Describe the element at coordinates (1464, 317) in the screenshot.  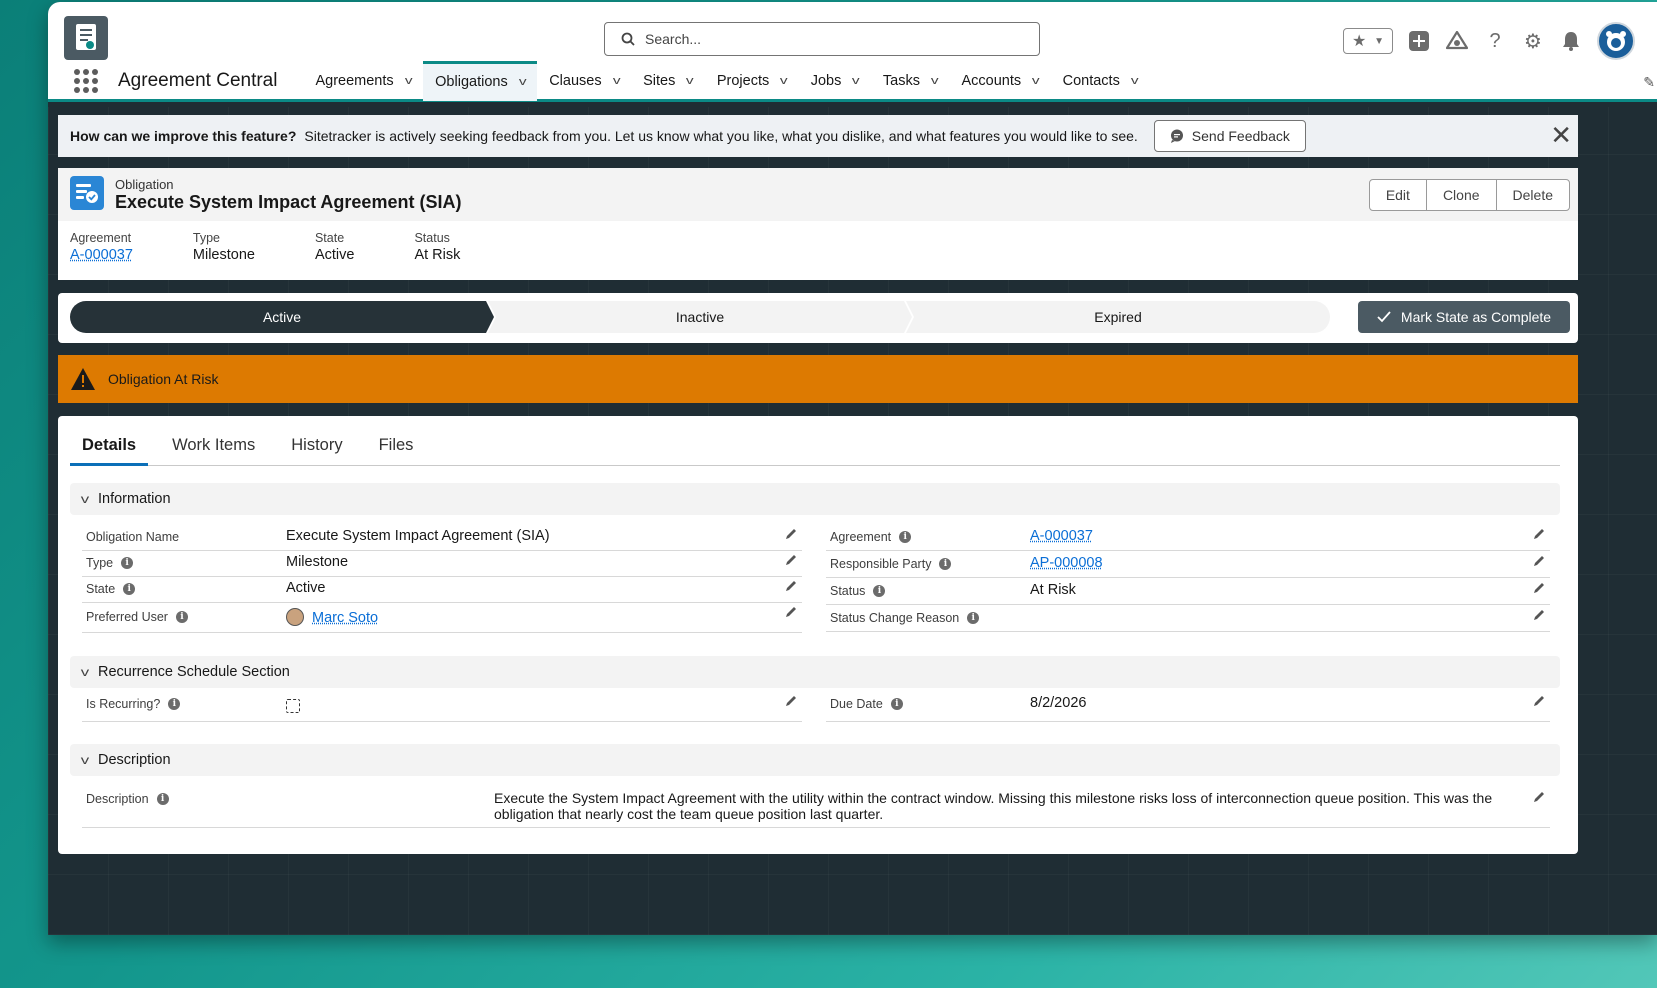
I see `mark-state-complete-button: Mark State as Complete` at that location.